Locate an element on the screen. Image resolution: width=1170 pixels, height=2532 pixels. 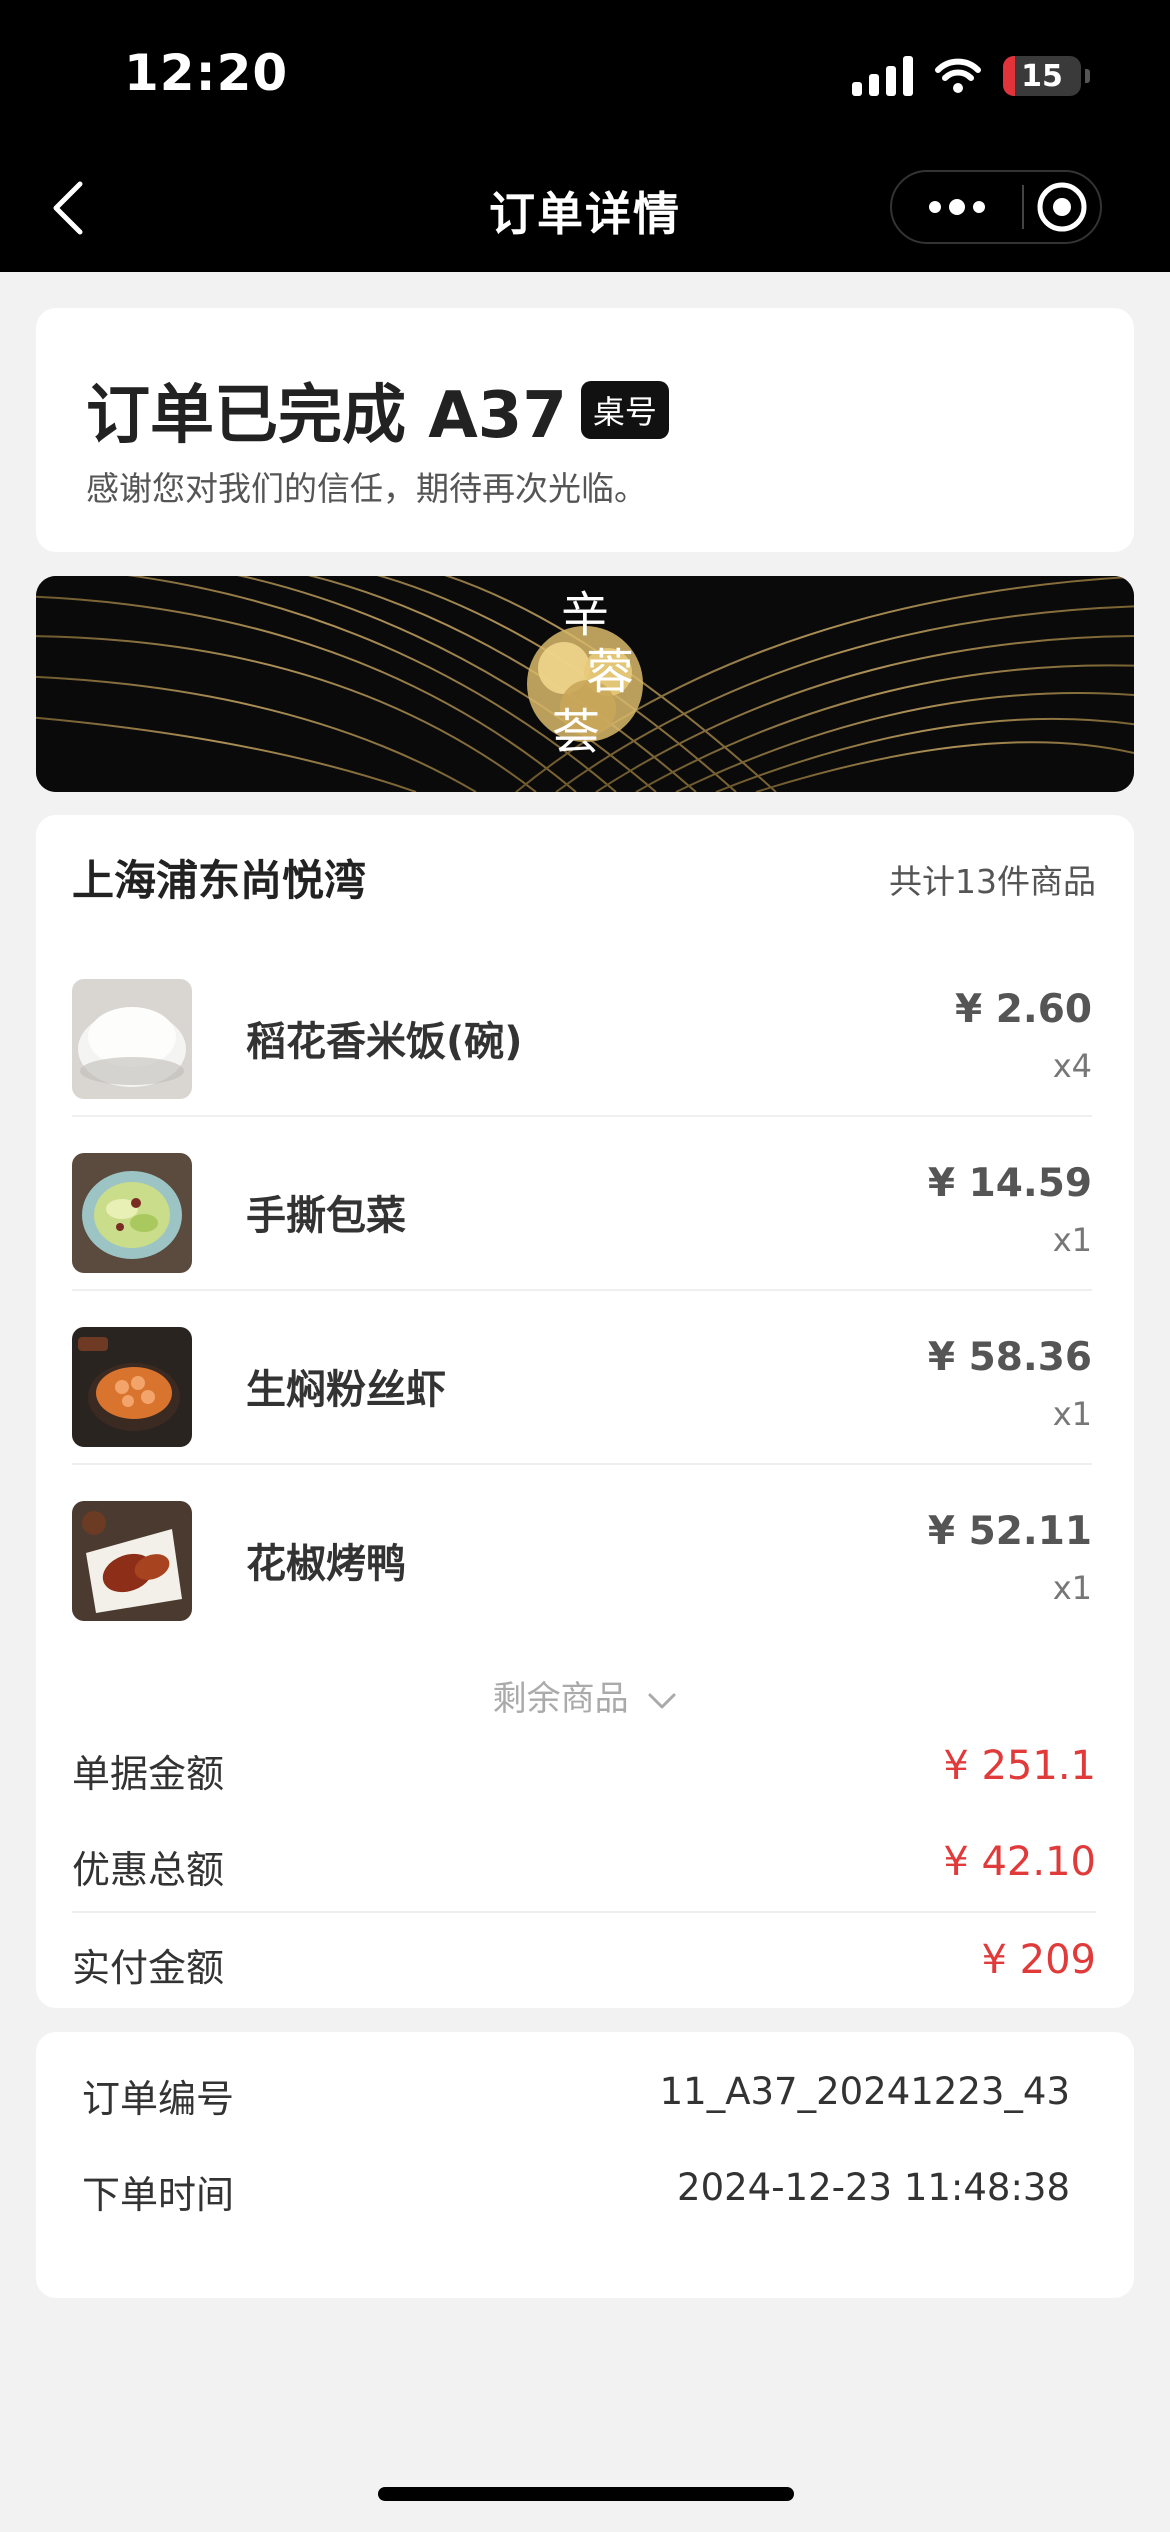
item-name: 花椒烤鸭 is located at coordinates (326, 1564).